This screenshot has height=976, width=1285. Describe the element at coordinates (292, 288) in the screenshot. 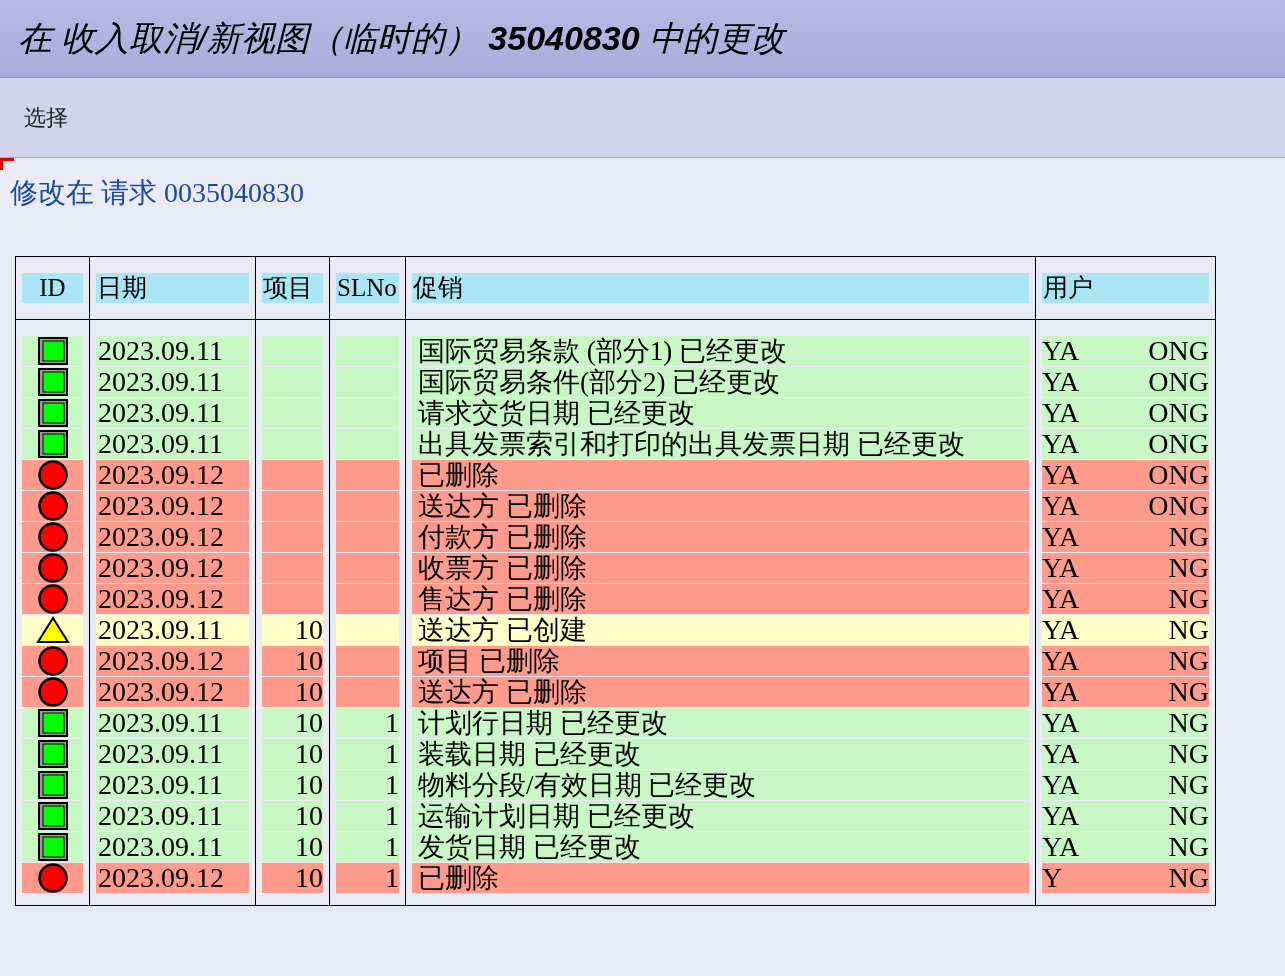

I see `column-header: 项目` at that location.